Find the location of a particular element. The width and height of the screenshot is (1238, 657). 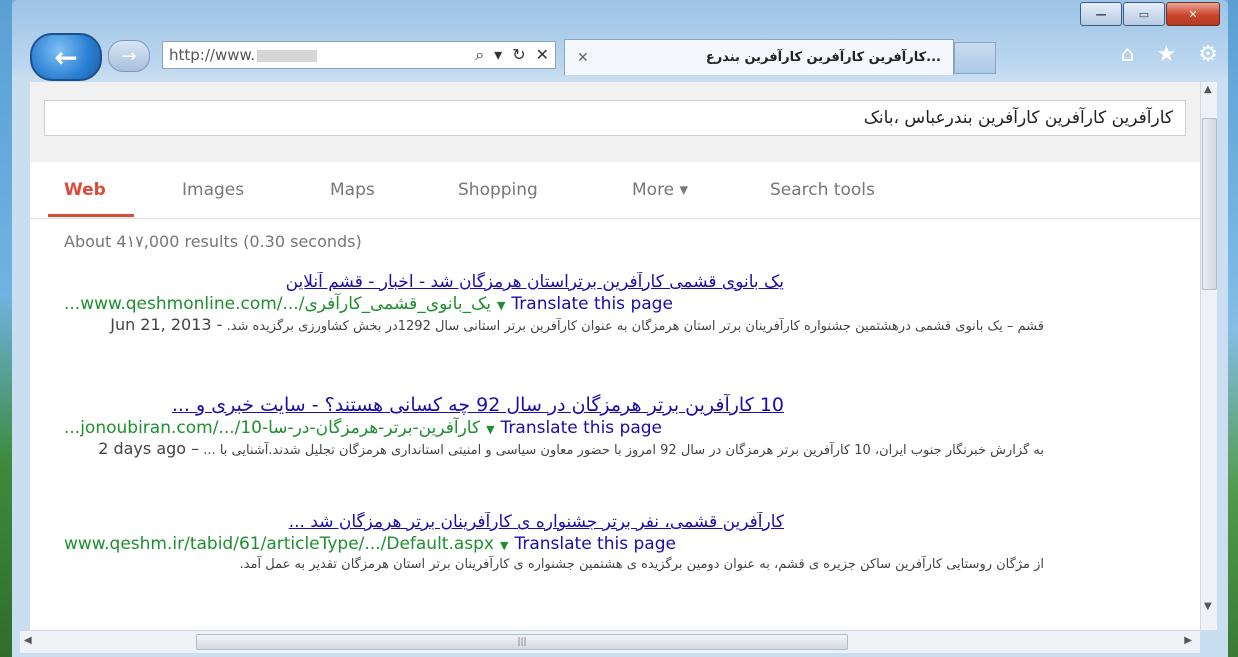

address-bar: http://www. ⌕ ▾ ↻ ✕ is located at coordinates (359, 55).